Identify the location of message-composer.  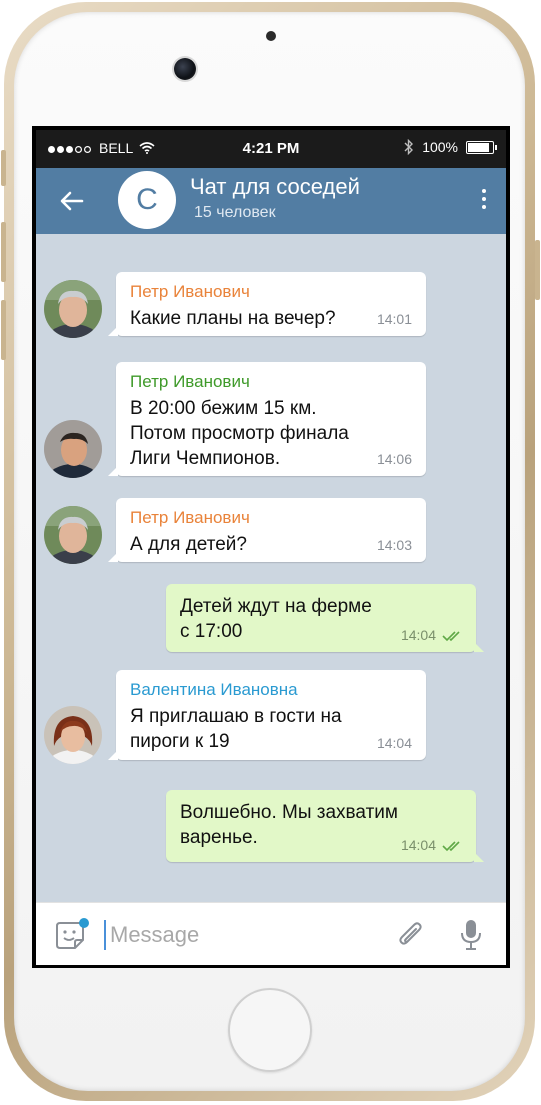
(271, 933).